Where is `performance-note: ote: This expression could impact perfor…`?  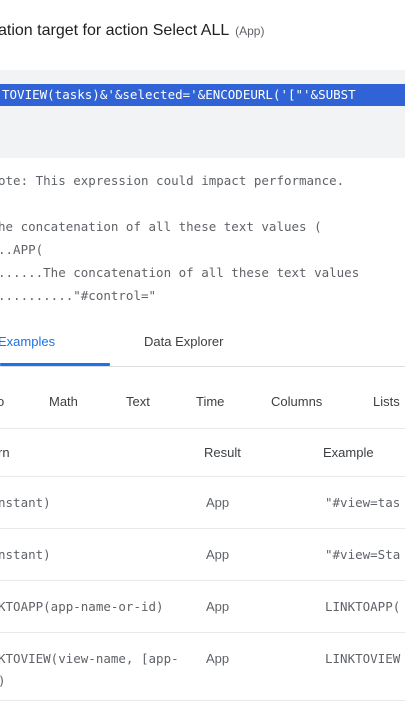
performance-note: ote: This expression could impact perfor… is located at coordinates (172, 180).